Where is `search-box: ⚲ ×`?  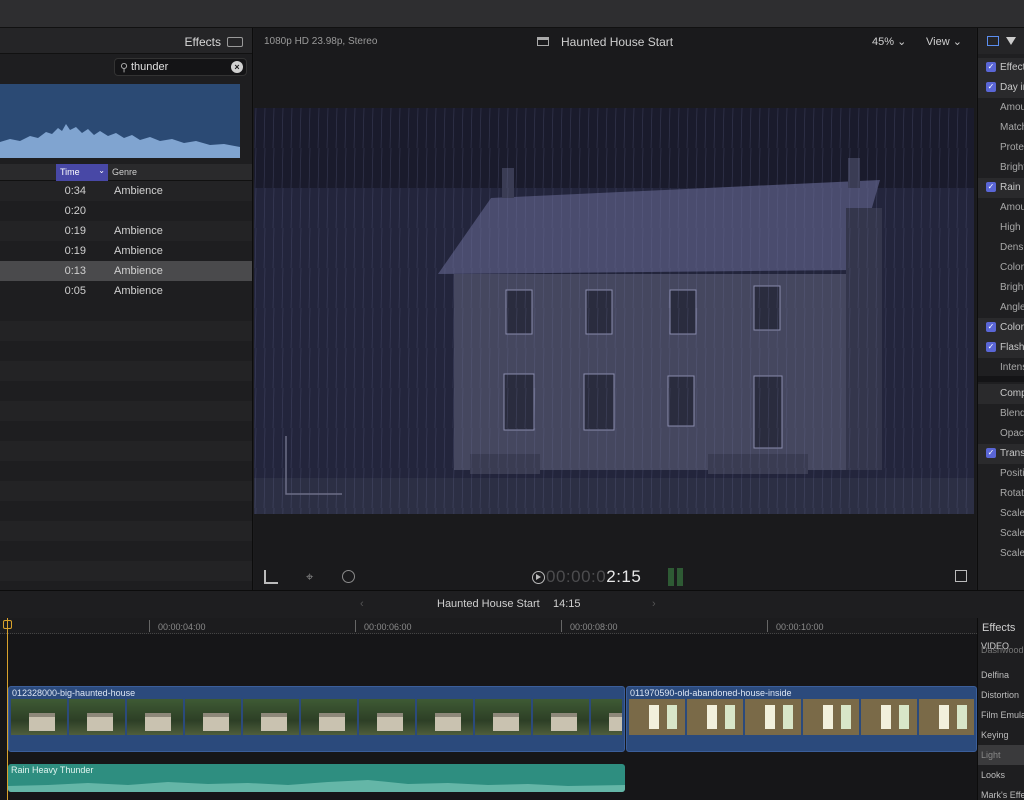 search-box: ⚲ × is located at coordinates (180, 67).